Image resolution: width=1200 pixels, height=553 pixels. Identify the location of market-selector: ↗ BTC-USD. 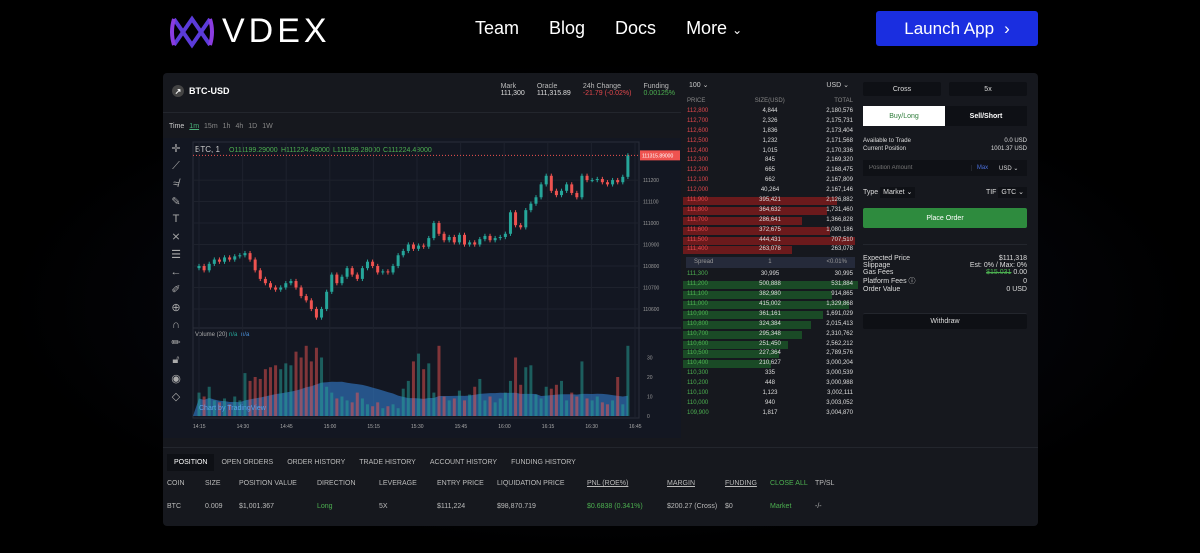
(201, 91).